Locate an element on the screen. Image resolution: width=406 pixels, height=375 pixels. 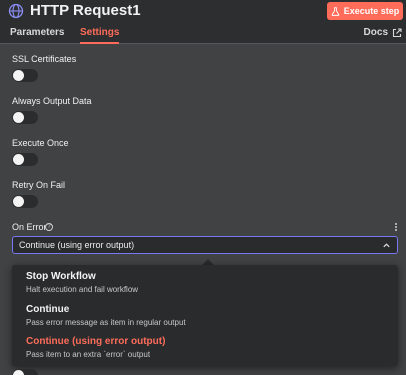
node-header: HTTP Request1 Execute step is located at coordinates (203, 12).